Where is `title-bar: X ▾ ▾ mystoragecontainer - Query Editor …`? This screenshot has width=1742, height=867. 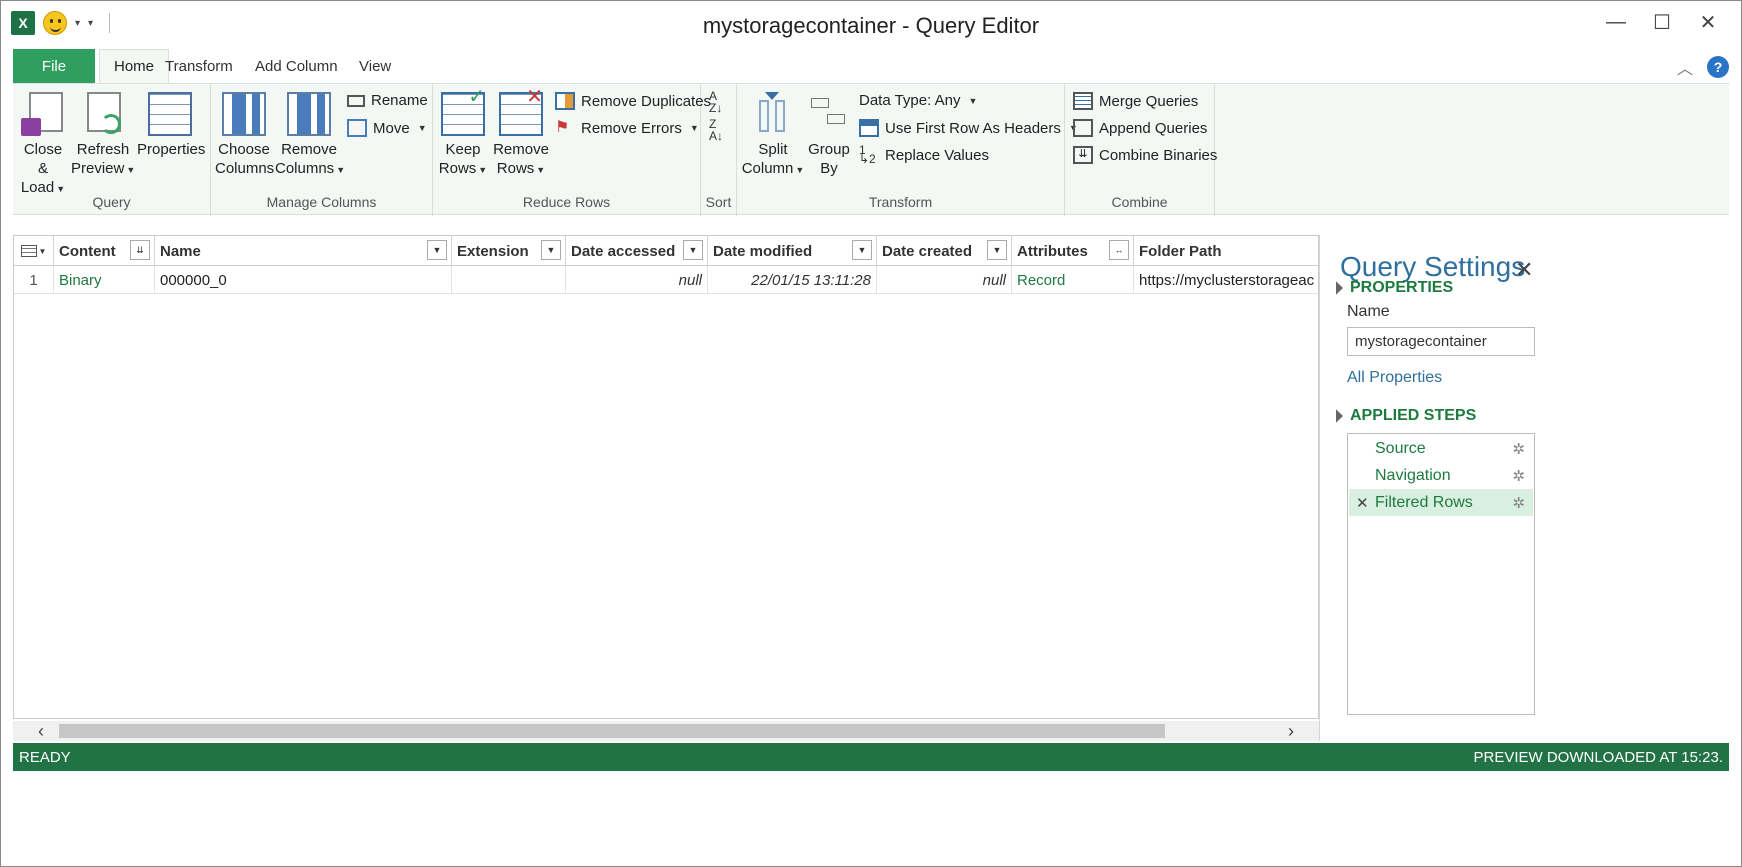
title-bar: X ▾ ▾ mystoragecontainer - Query Editor … is located at coordinates (871, 25).